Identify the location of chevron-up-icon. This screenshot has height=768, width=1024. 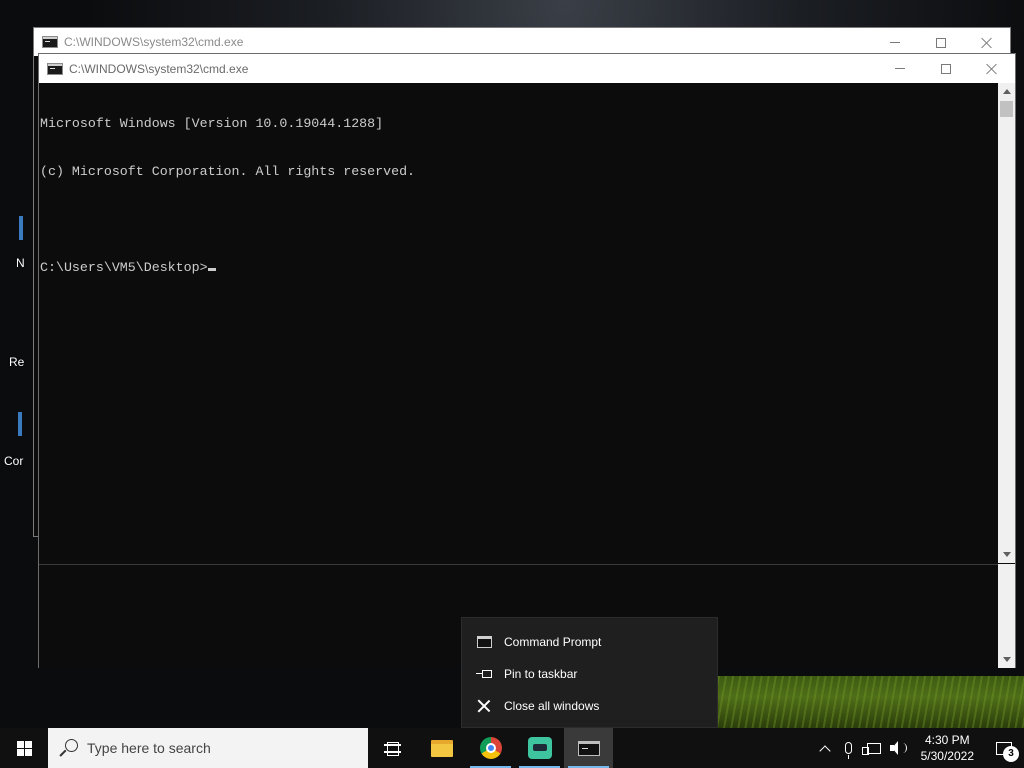
(824, 750).